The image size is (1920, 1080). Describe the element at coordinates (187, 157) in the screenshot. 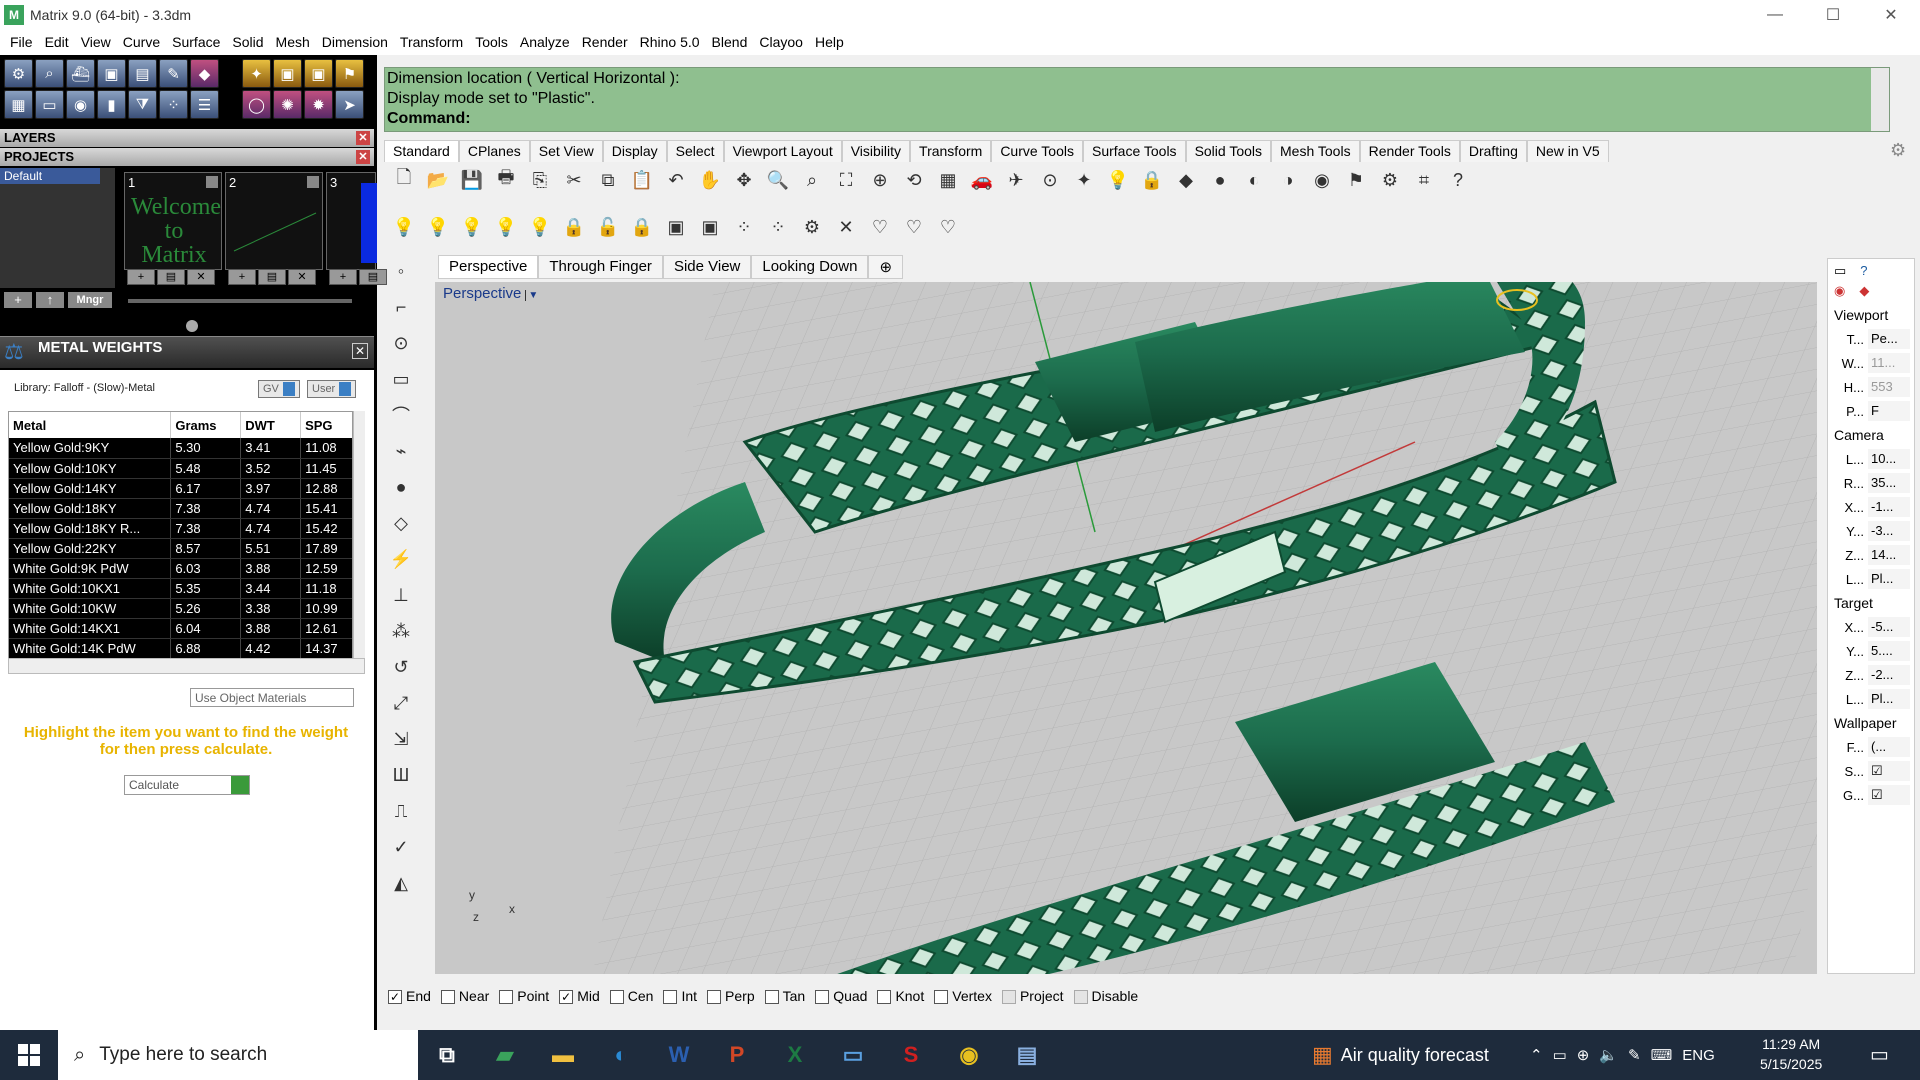

I see `projects-header: PROJECTS ✕` at that location.